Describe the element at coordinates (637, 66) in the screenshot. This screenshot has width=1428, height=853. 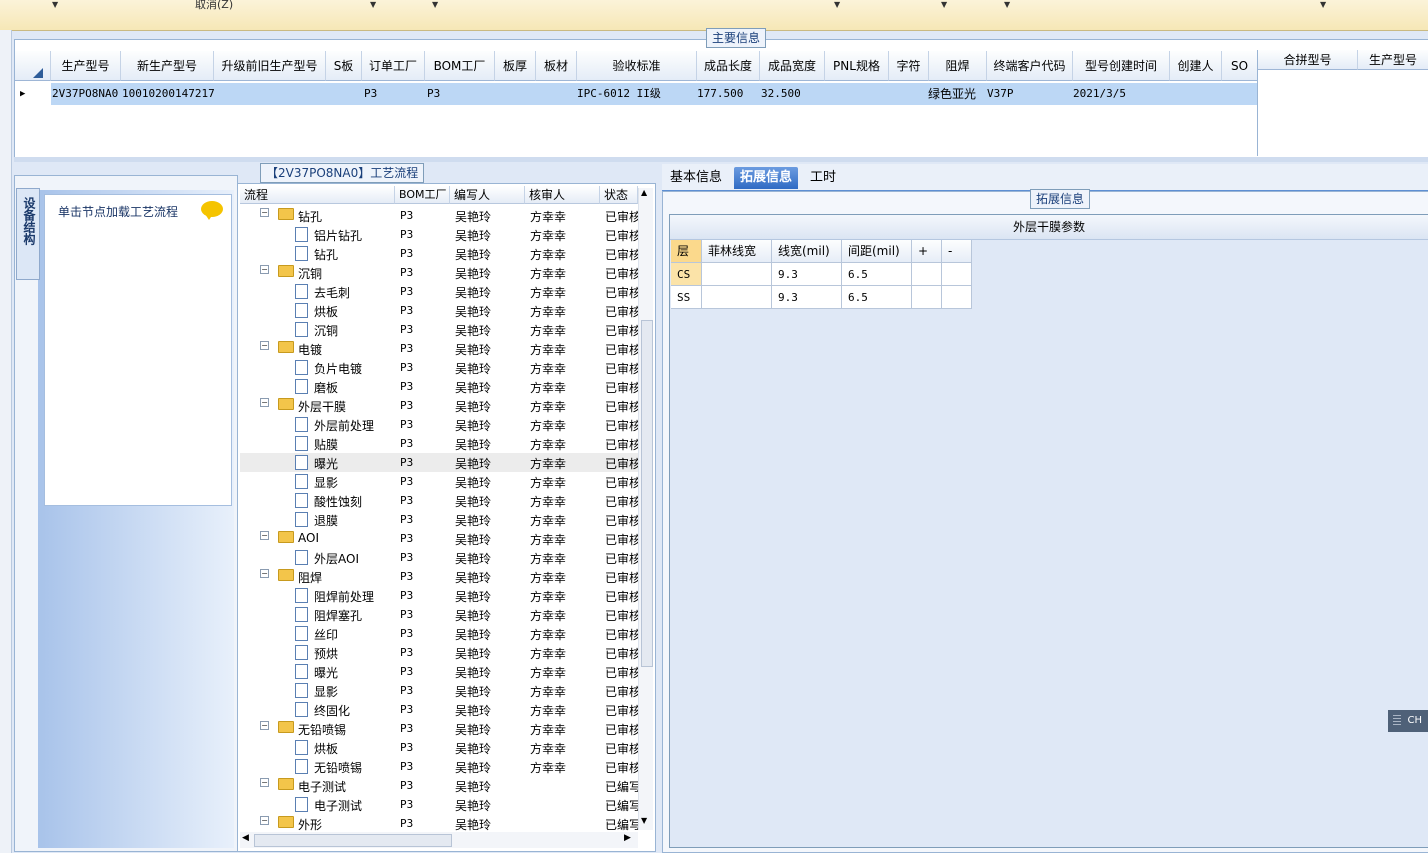
I see `col-standard: 验收标准` at that location.